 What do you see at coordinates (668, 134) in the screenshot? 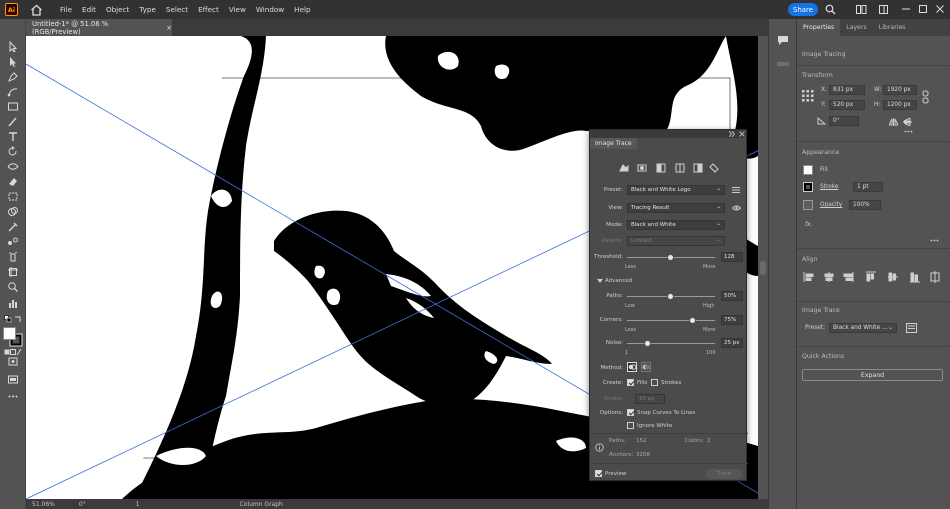
I see `panel-title-bar` at bounding box center [668, 134].